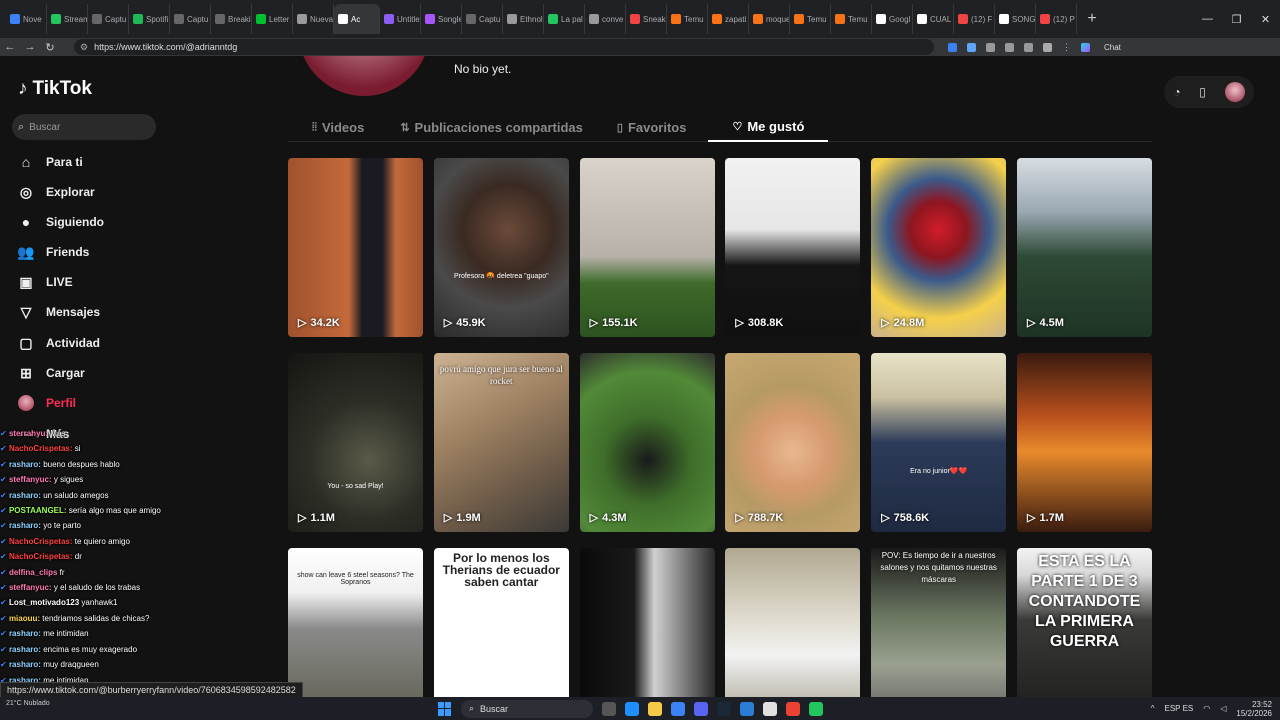 The height and width of the screenshot is (720, 1280). I want to click on browser-tab: Nueva, so click(313, 19).